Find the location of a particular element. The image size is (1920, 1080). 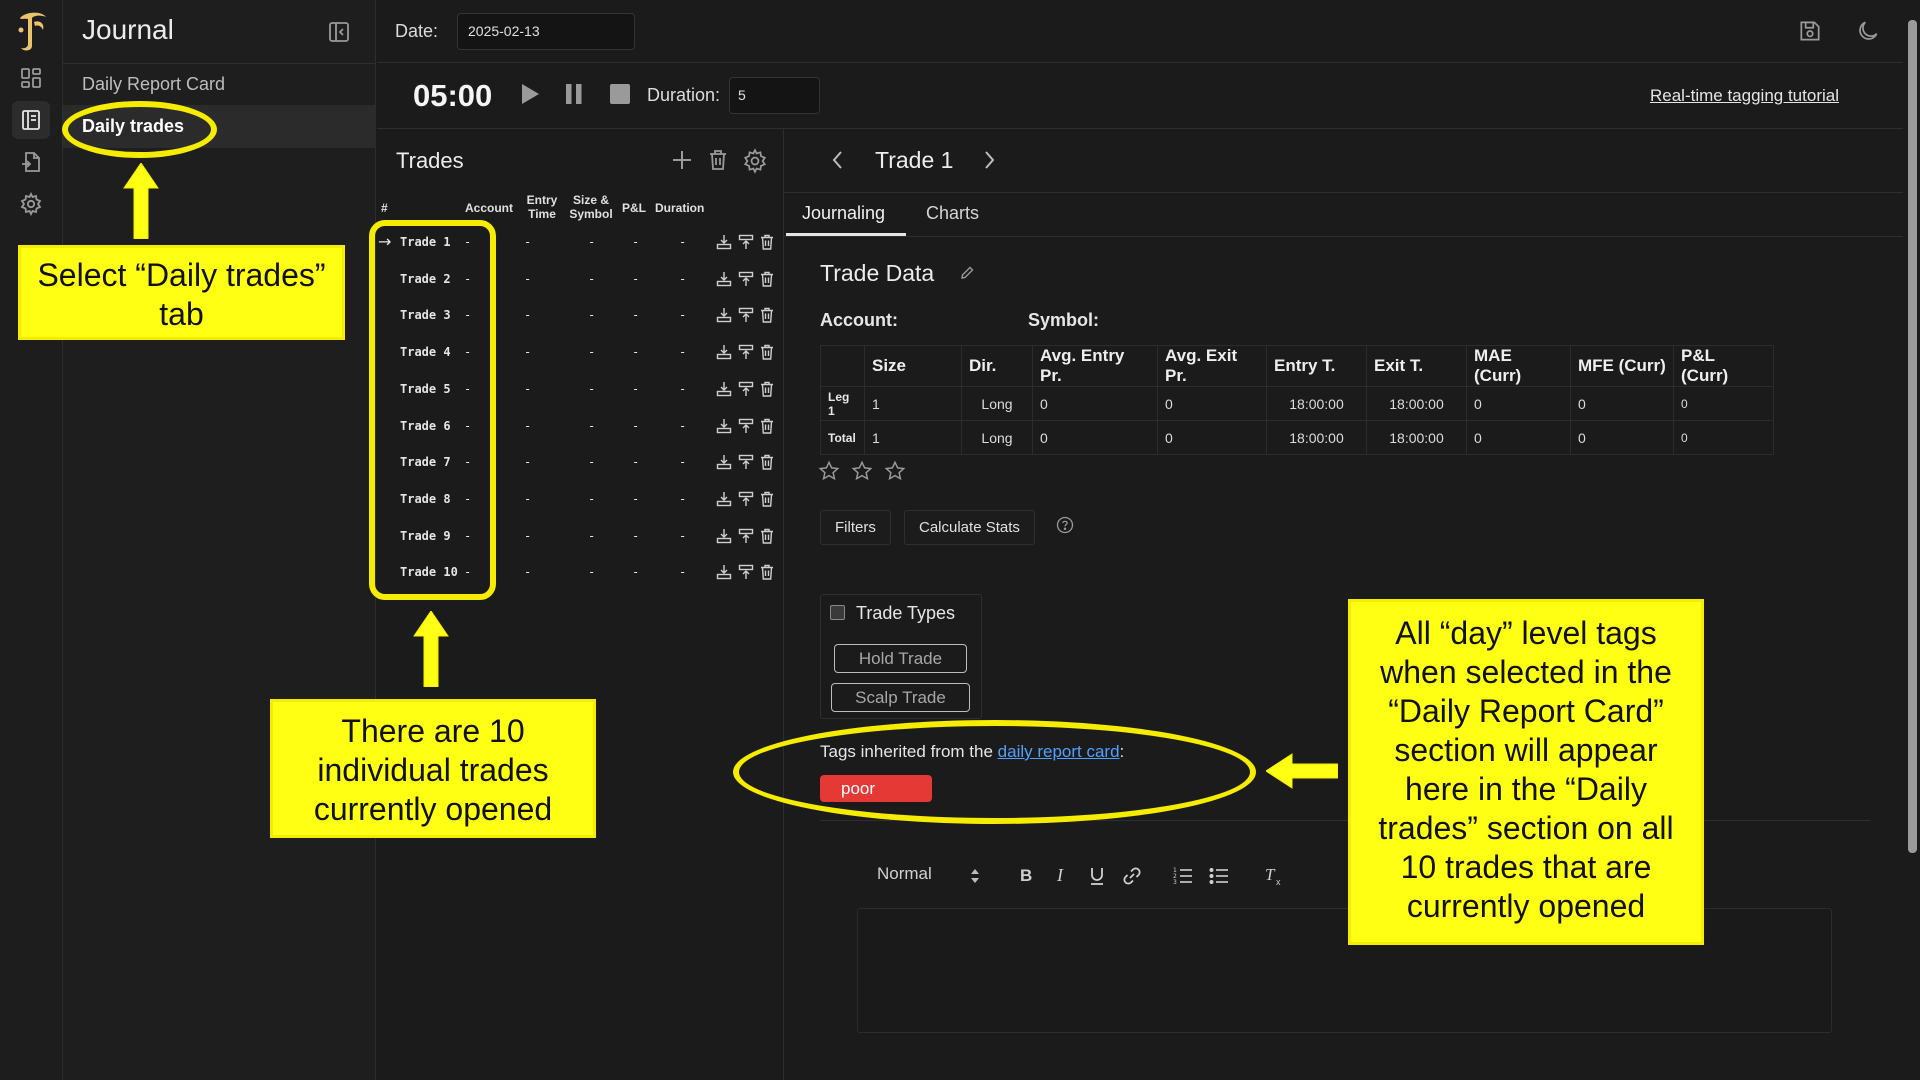

page-scrollbar is located at coordinates (1911, 540).